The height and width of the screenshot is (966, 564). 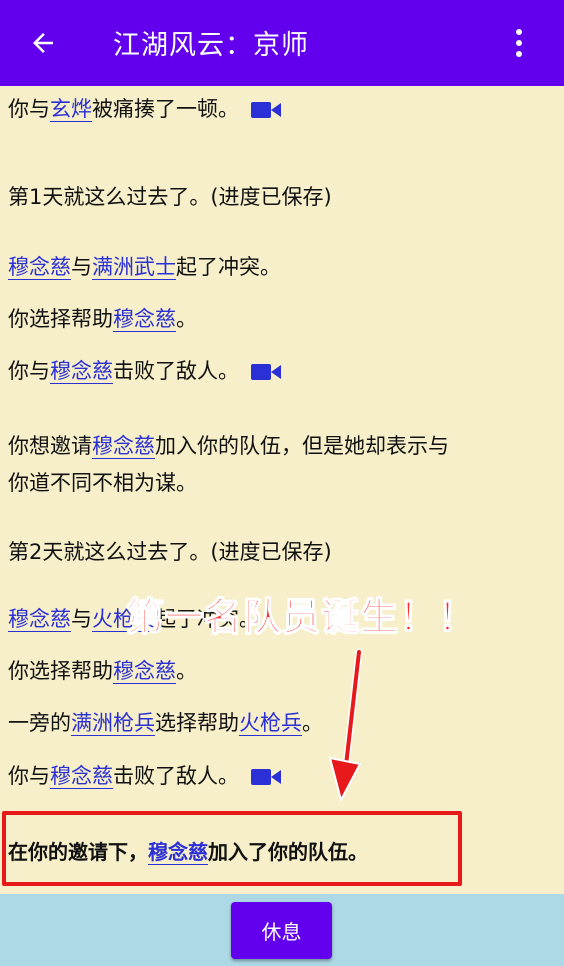 What do you see at coordinates (270, 723) in the screenshot?
I see `character-link: 火枪兵` at bounding box center [270, 723].